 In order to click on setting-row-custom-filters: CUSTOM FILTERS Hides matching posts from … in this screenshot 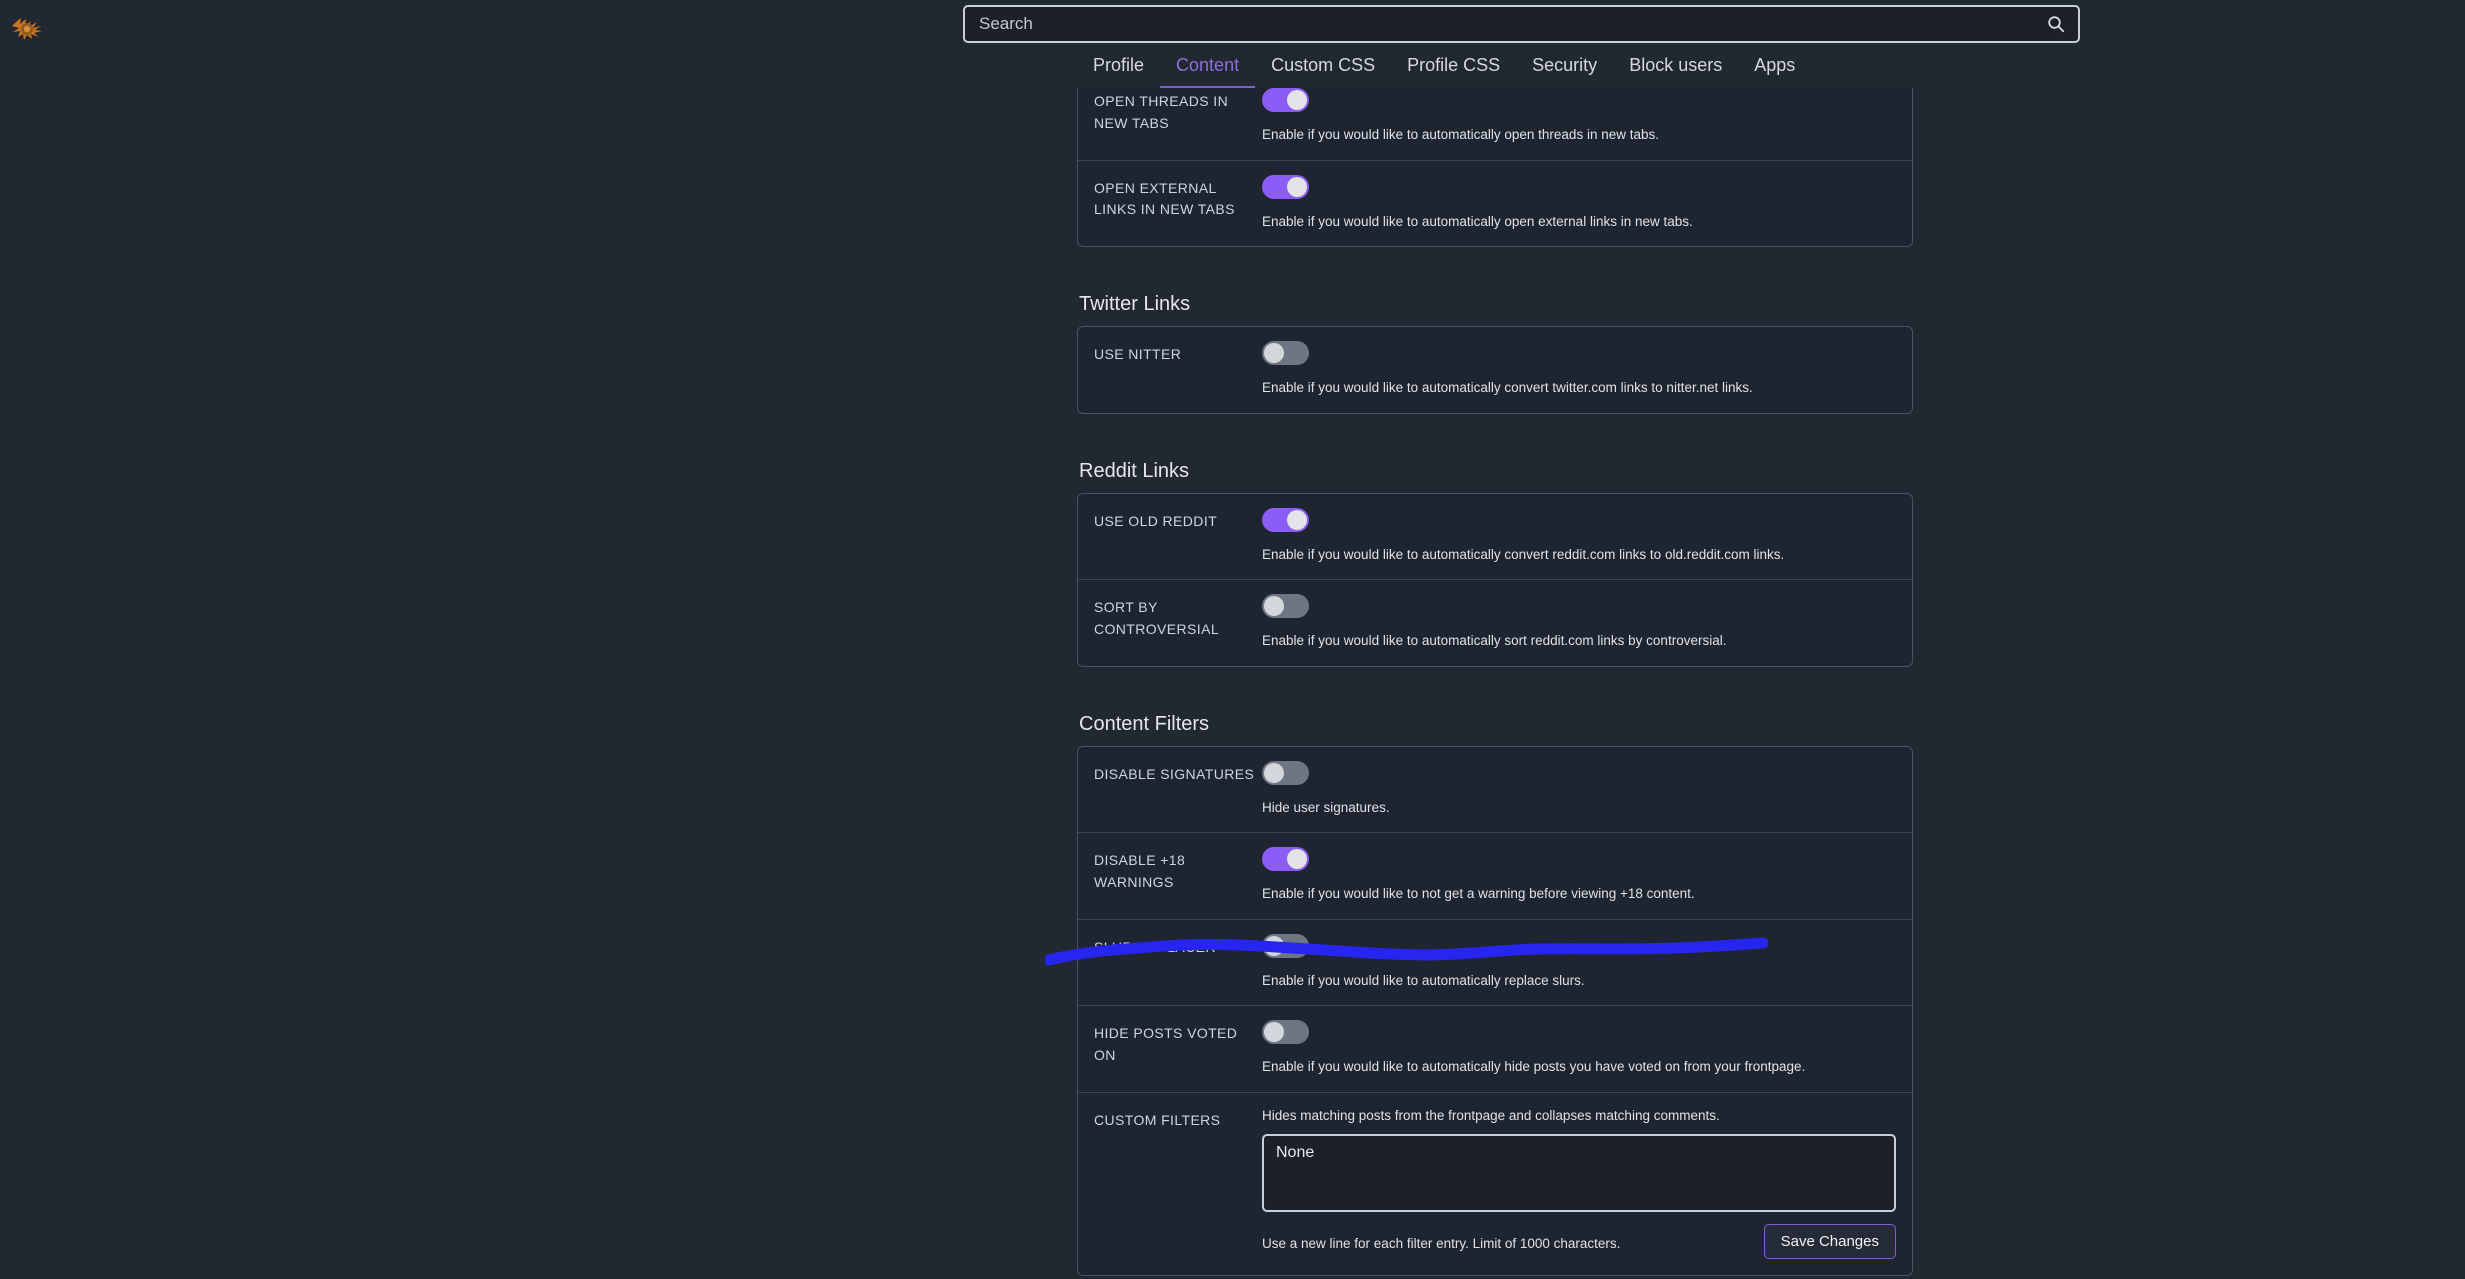, I will do `click(1495, 1184)`.